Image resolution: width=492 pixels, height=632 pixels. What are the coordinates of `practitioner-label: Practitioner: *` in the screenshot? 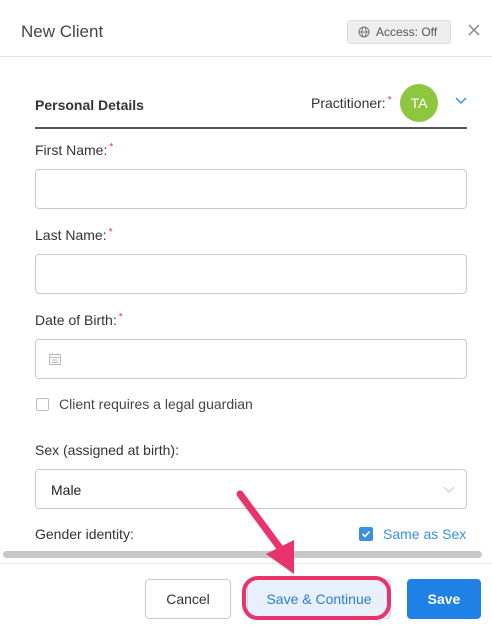 It's located at (351, 103).